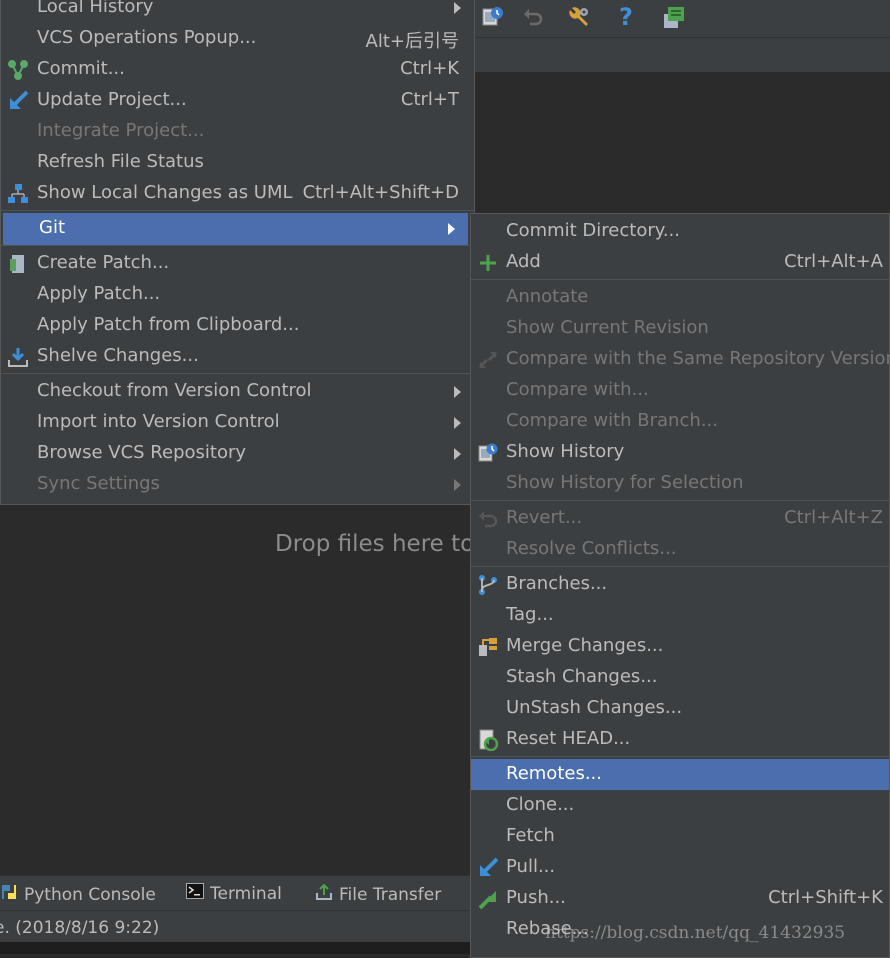 This screenshot has height=958, width=890. What do you see at coordinates (680, 836) in the screenshot?
I see `menu-item-fetch: Fetch` at bounding box center [680, 836].